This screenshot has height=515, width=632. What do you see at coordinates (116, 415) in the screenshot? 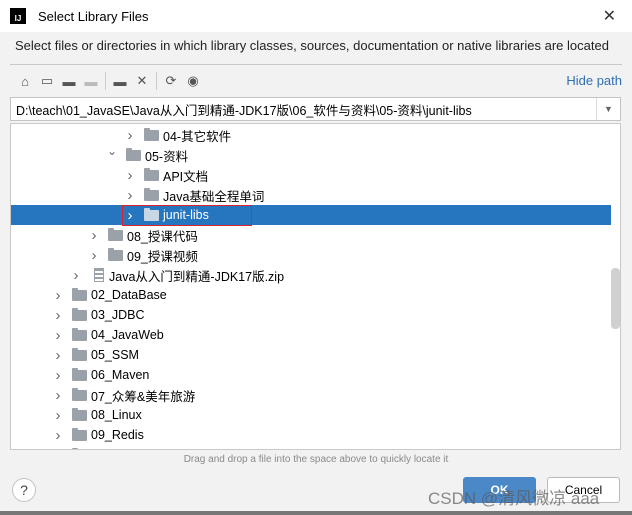
I see `tree-item-label: 08_Linux` at bounding box center [116, 415].